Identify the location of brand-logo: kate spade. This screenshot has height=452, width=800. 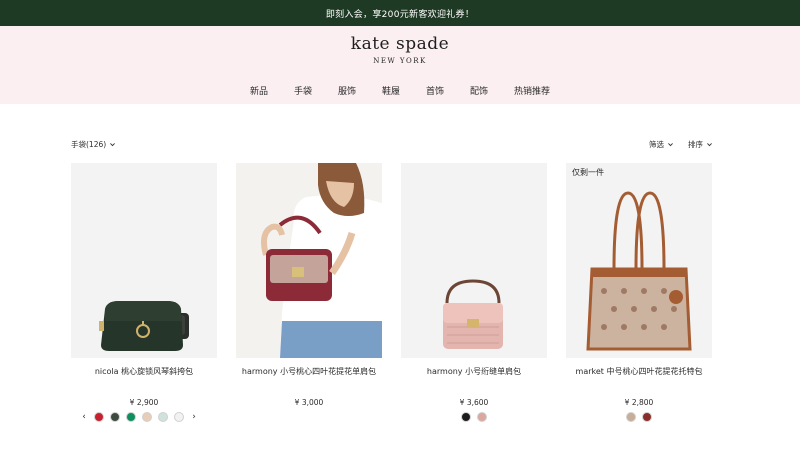
(400, 44).